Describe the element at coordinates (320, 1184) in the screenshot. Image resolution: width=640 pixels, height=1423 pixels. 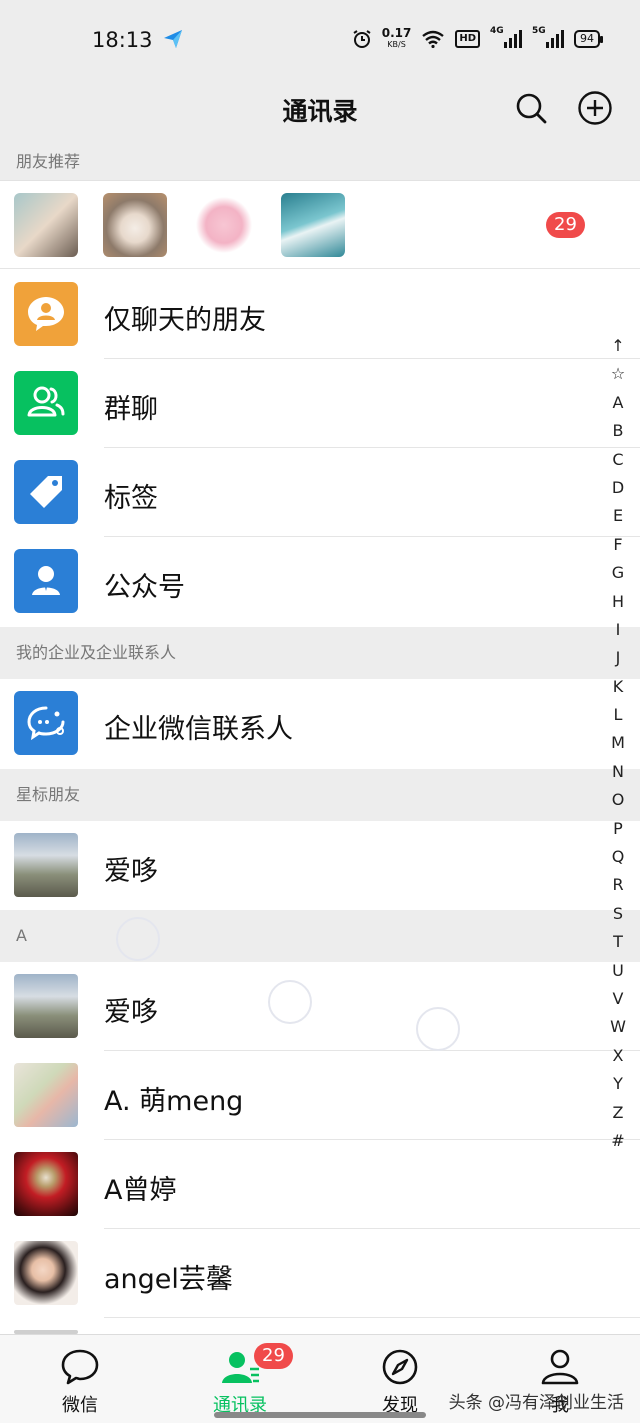
I see `contact-row: A曾婷` at that location.